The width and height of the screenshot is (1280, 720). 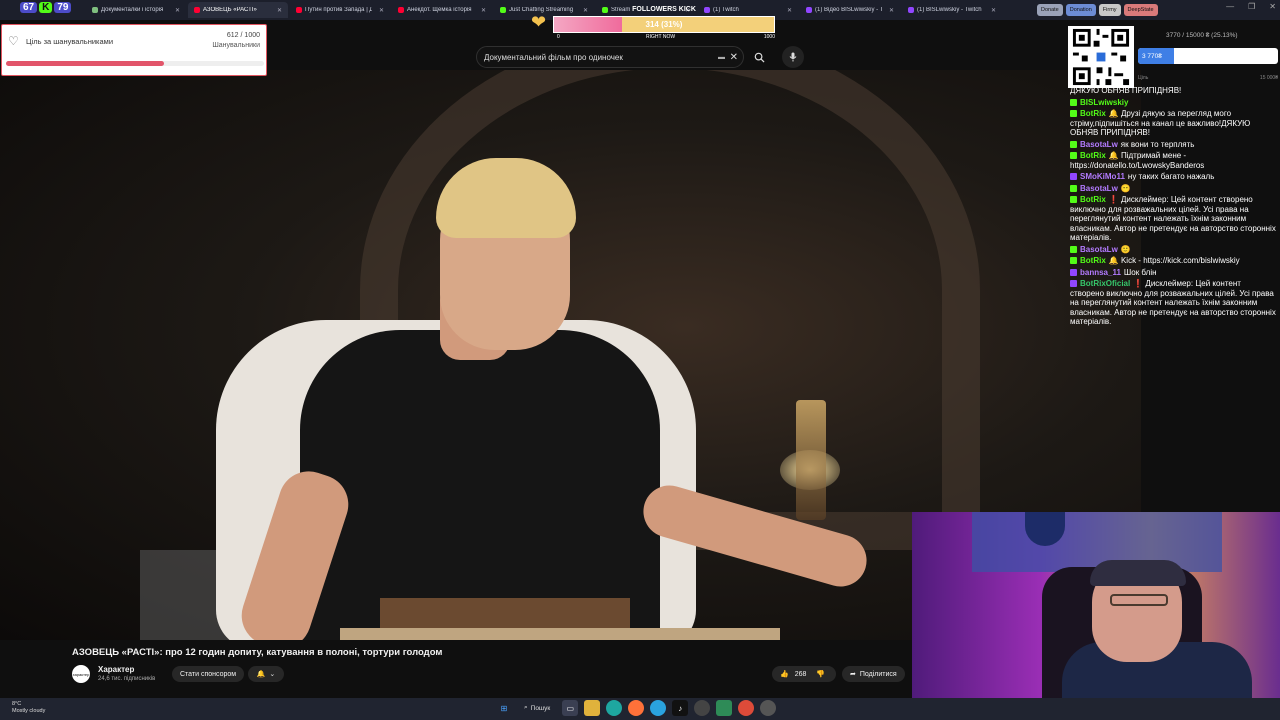 What do you see at coordinates (1230, 6) in the screenshot?
I see `minimize-button: —` at bounding box center [1230, 6].